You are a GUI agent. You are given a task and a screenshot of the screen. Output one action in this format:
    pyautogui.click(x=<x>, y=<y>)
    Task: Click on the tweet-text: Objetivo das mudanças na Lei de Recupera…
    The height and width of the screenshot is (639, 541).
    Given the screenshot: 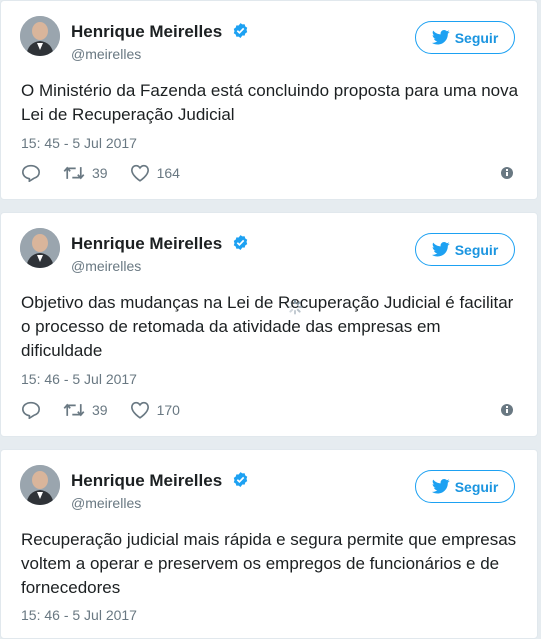 What is the action you would take?
    pyautogui.click(x=267, y=326)
    